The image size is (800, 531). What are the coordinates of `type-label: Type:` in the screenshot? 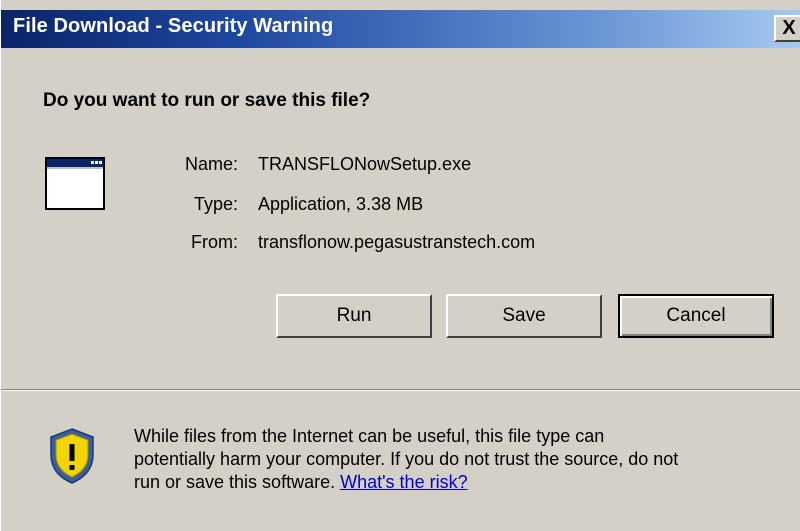 It's located at (215, 204).